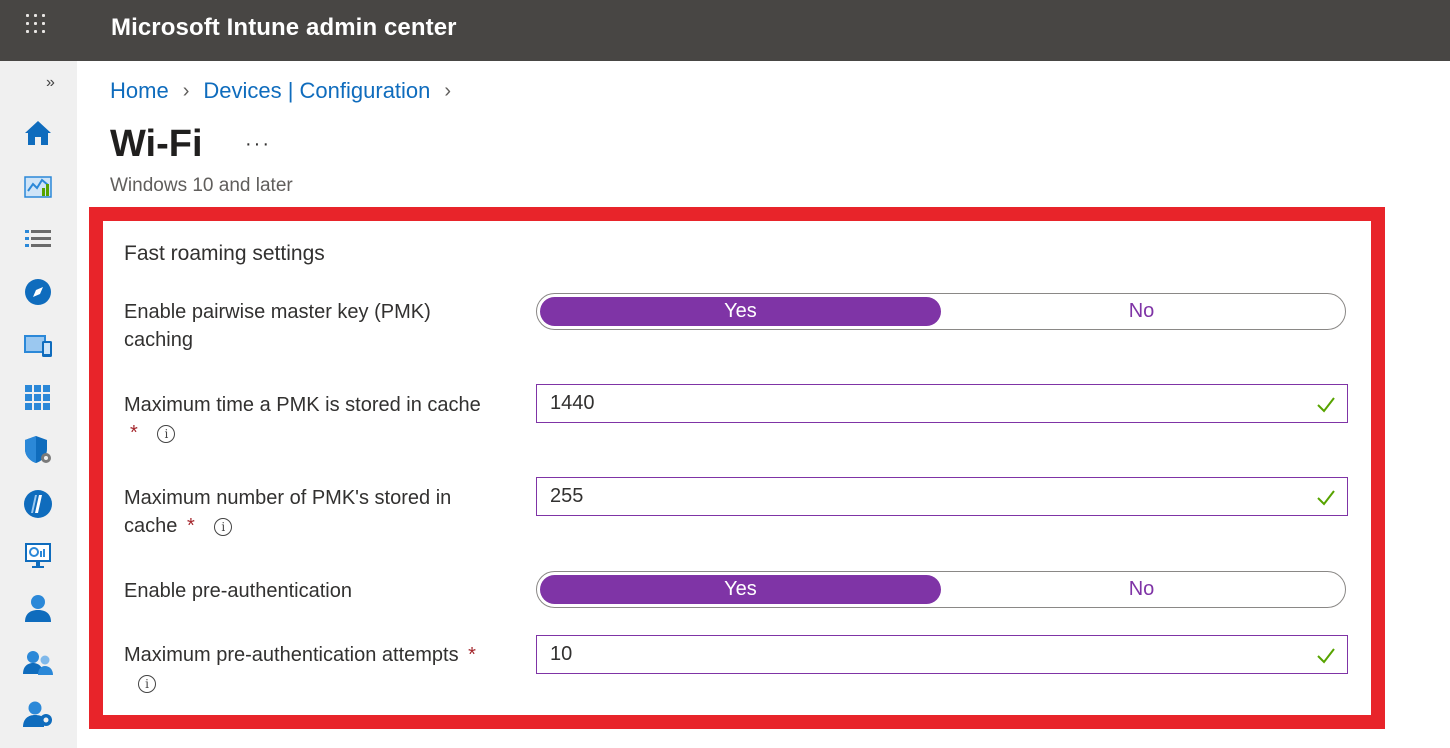  I want to click on all-services-icon, so click(38, 239).